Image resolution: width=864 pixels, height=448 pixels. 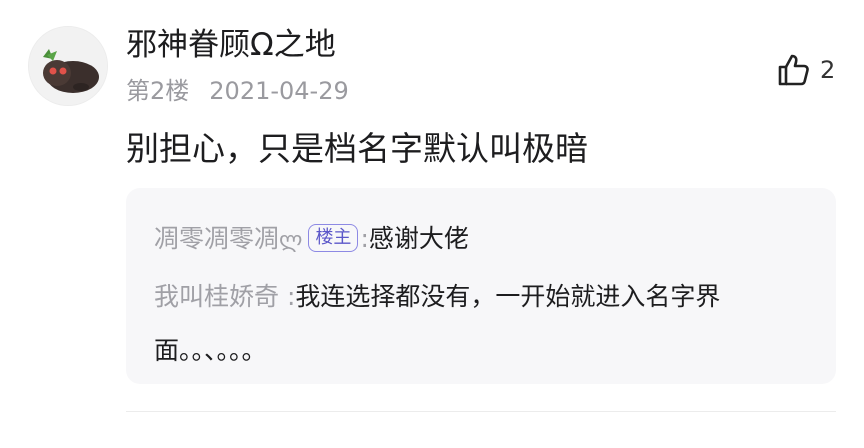 What do you see at coordinates (216, 238) in the screenshot?
I see `reply-author: 凋零凋零凋` at bounding box center [216, 238].